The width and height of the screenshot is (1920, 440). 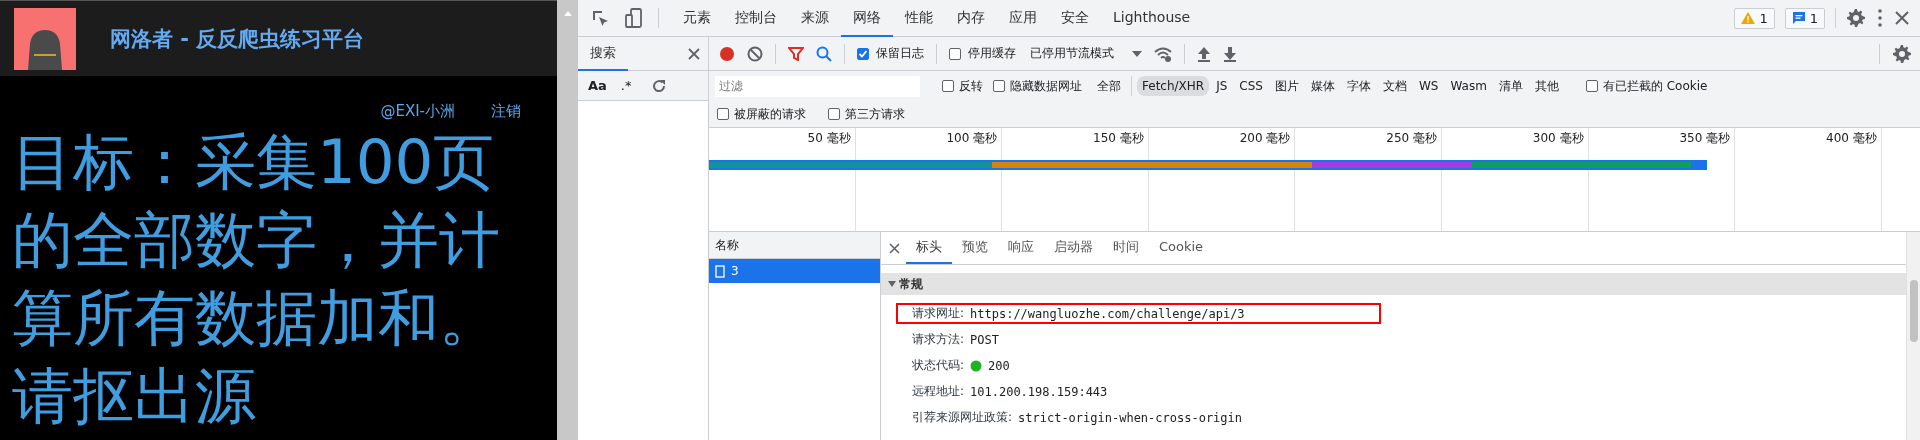 What do you see at coordinates (962, 417) in the screenshot?
I see `field-label: 引荐来源网址政策:` at bounding box center [962, 417].